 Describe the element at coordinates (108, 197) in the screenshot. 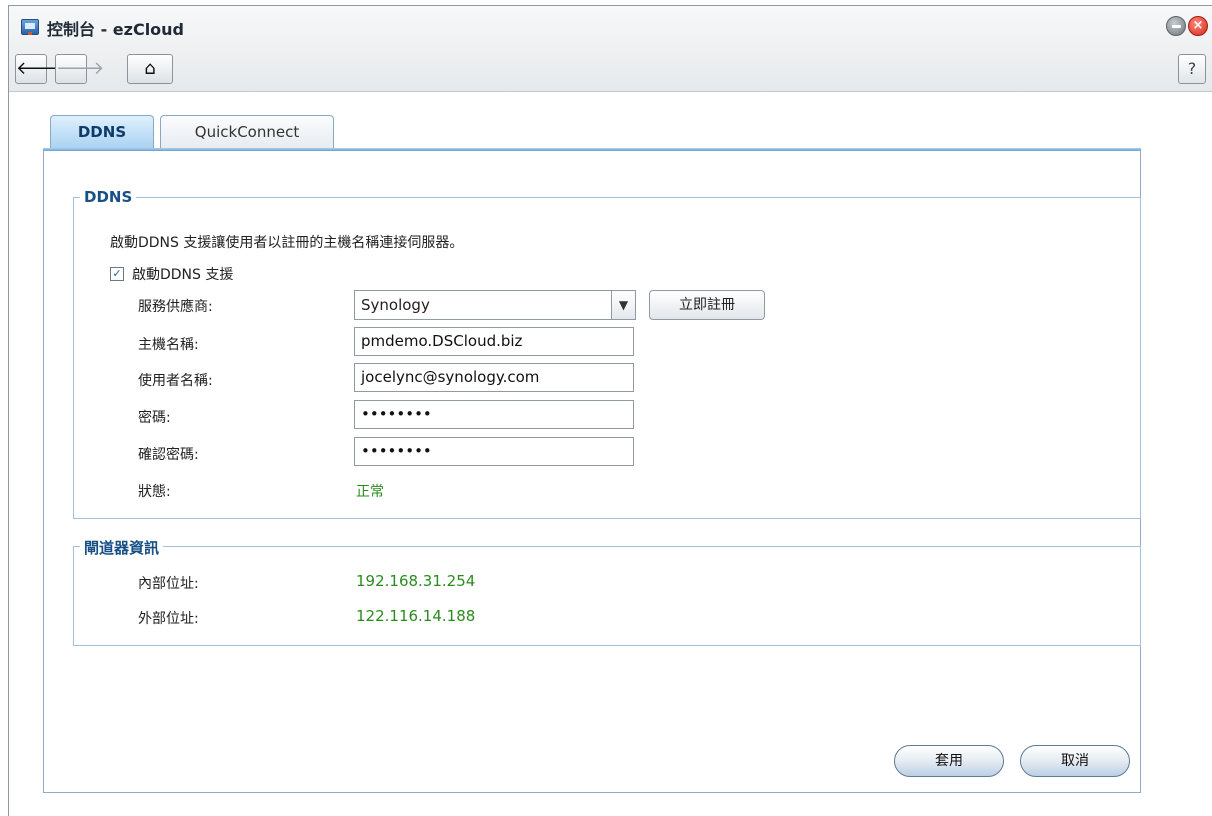

I see `ddns-legend: DDNS` at that location.